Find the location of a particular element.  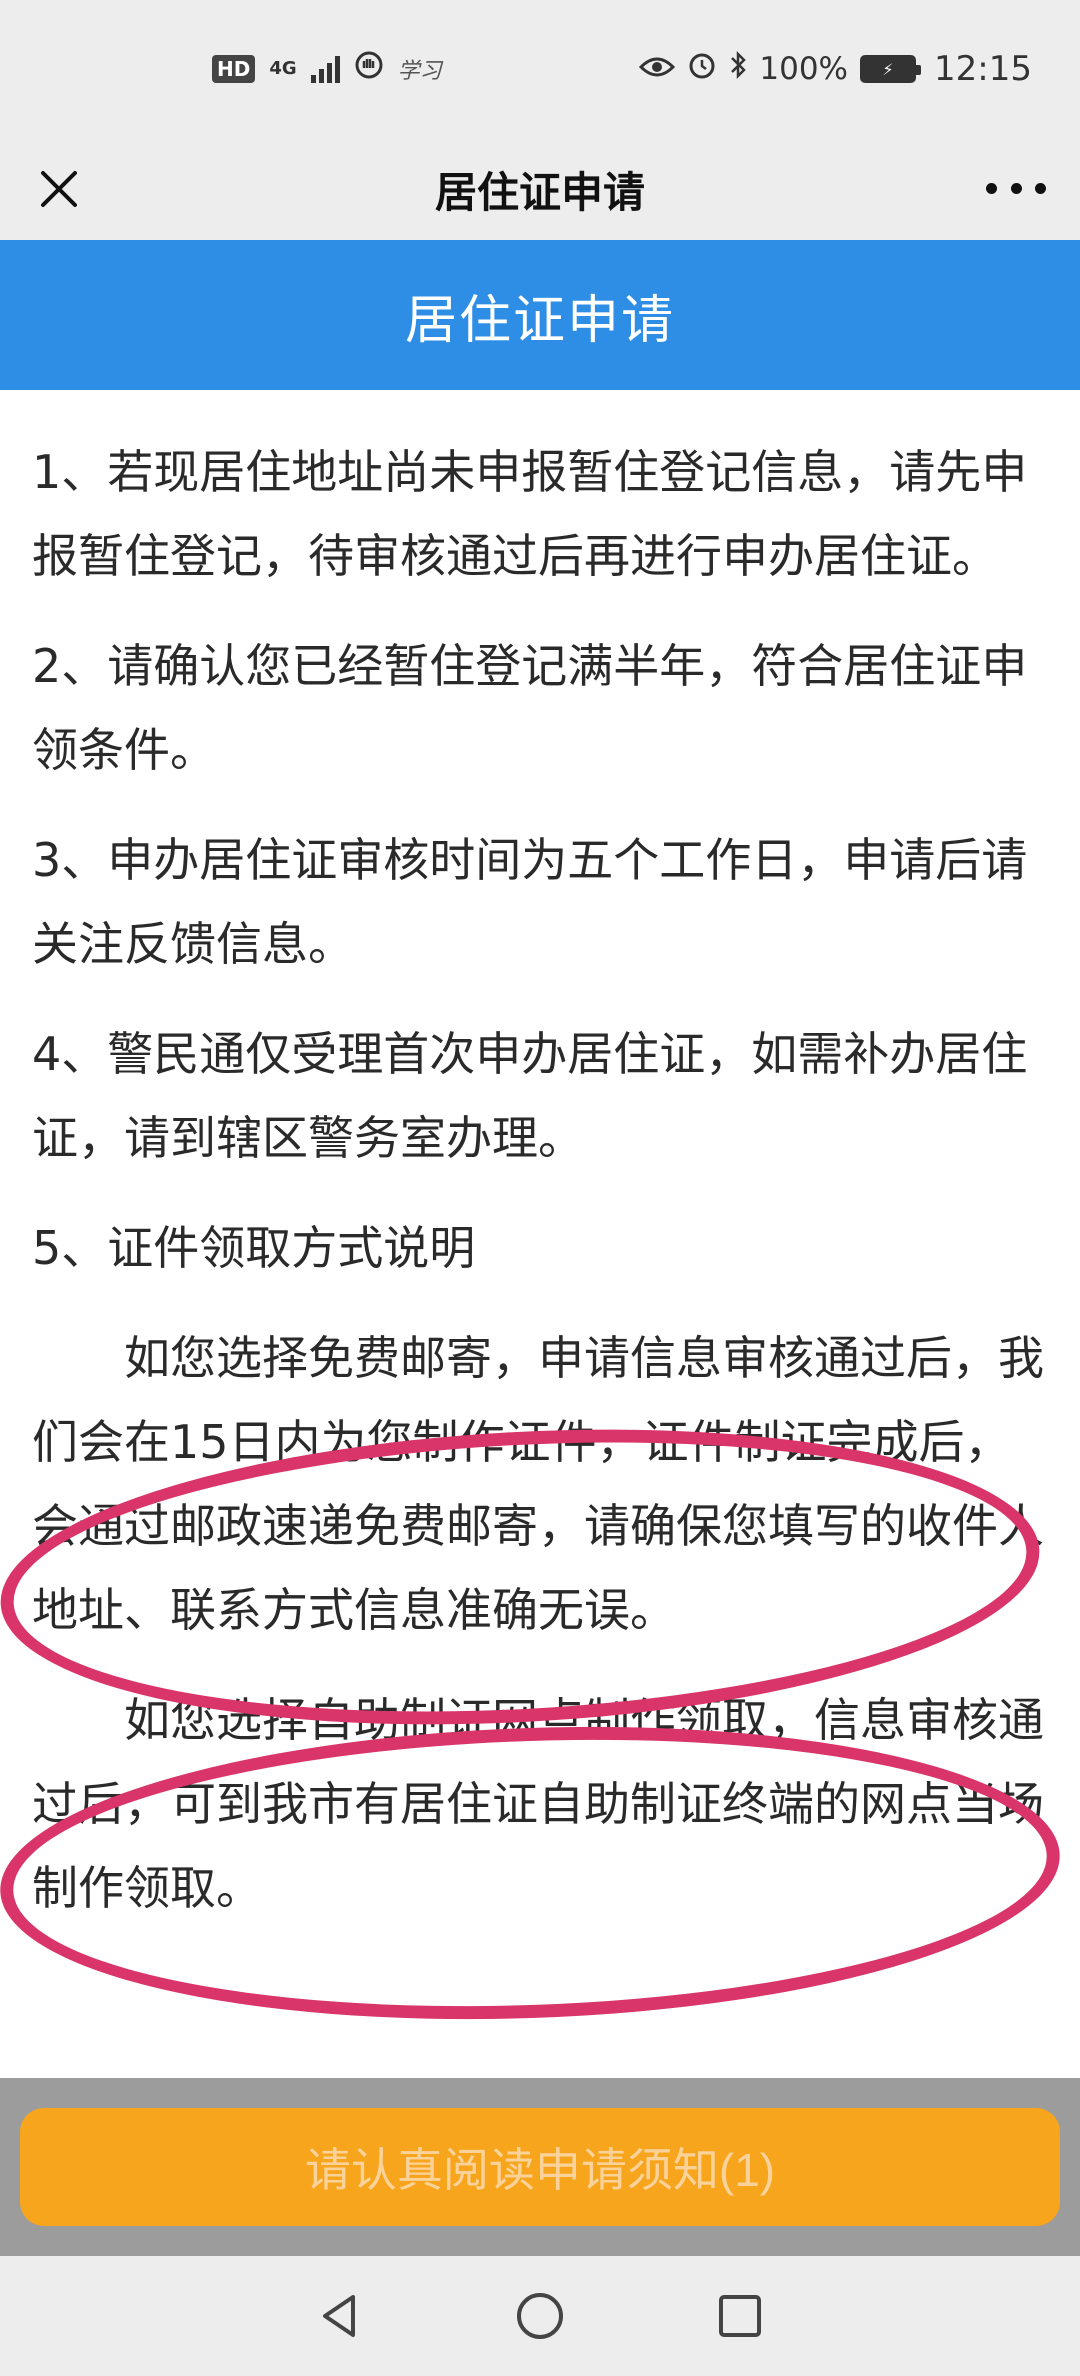

more-icon is located at coordinates (1016, 188).